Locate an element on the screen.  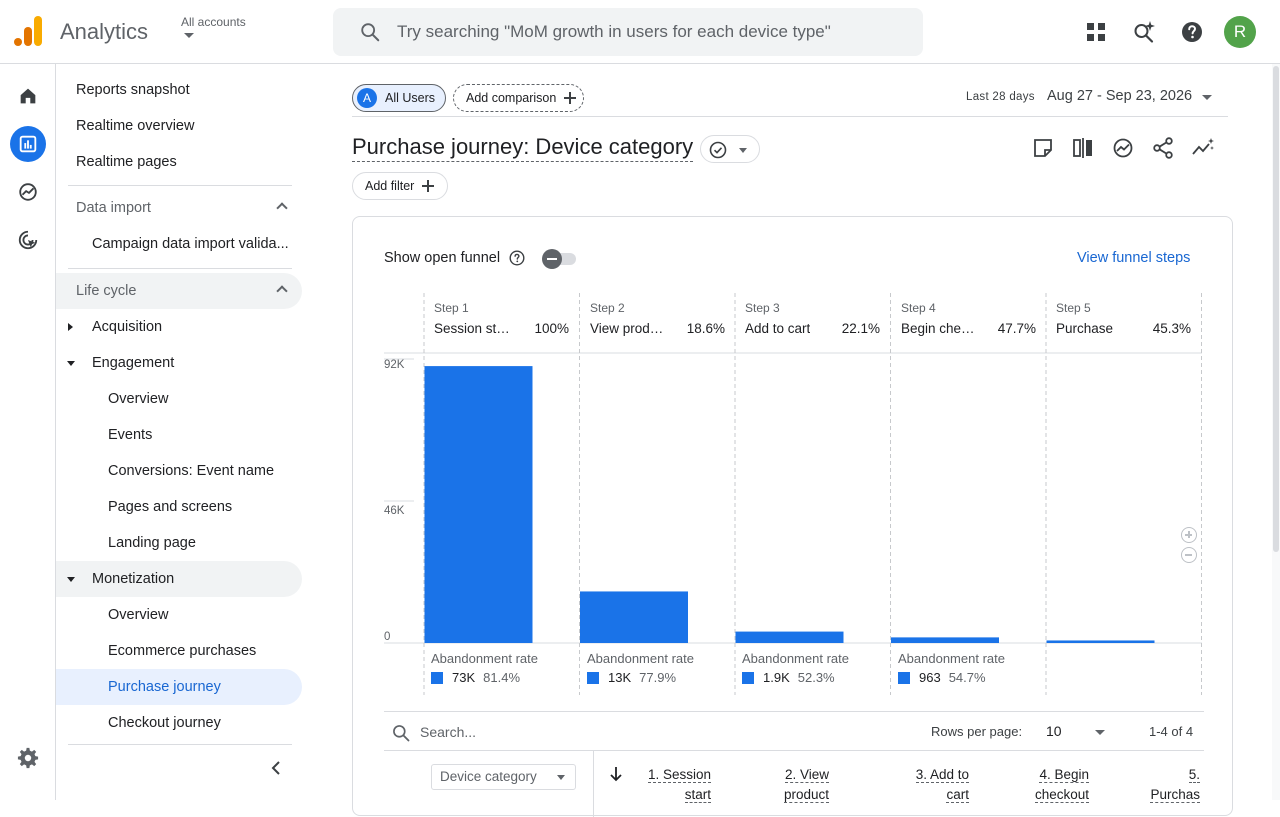
nav-engagement-events: Events is located at coordinates (179, 435).